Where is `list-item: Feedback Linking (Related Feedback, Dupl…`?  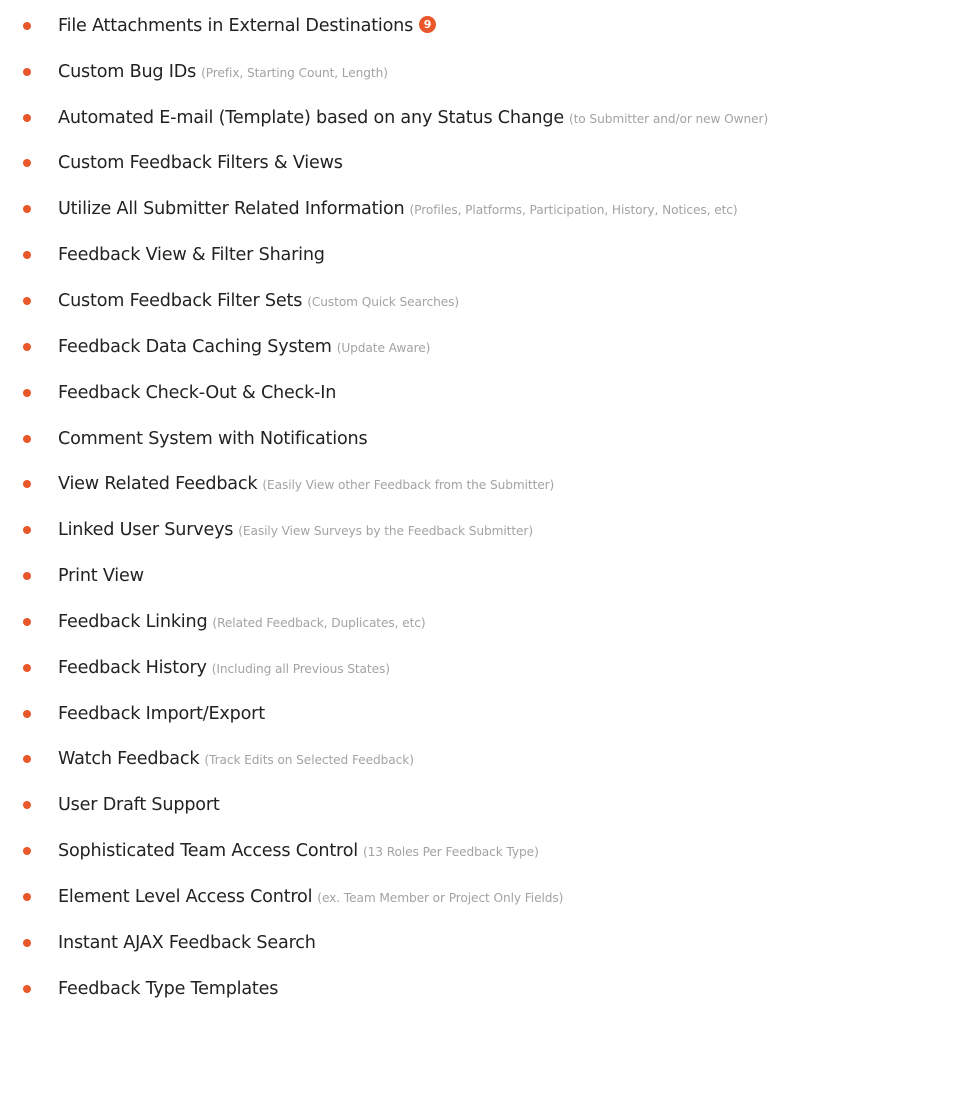
list-item: Feedback Linking (Related Feedback, Dupl… is located at coordinates (485, 622).